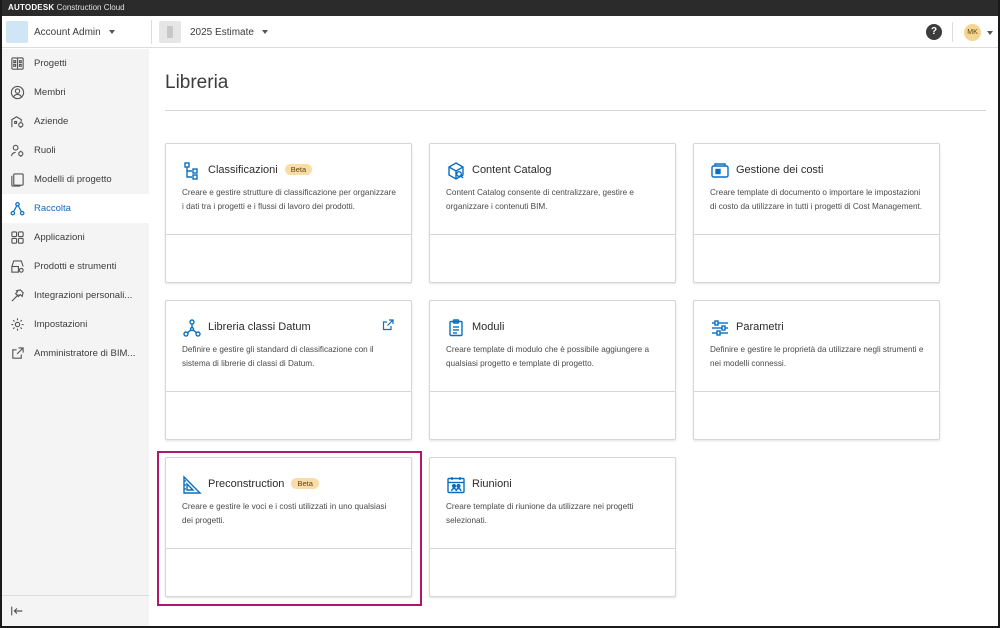  What do you see at coordinates (75, 610) in the screenshot?
I see `collapse-sidebar-button` at bounding box center [75, 610].